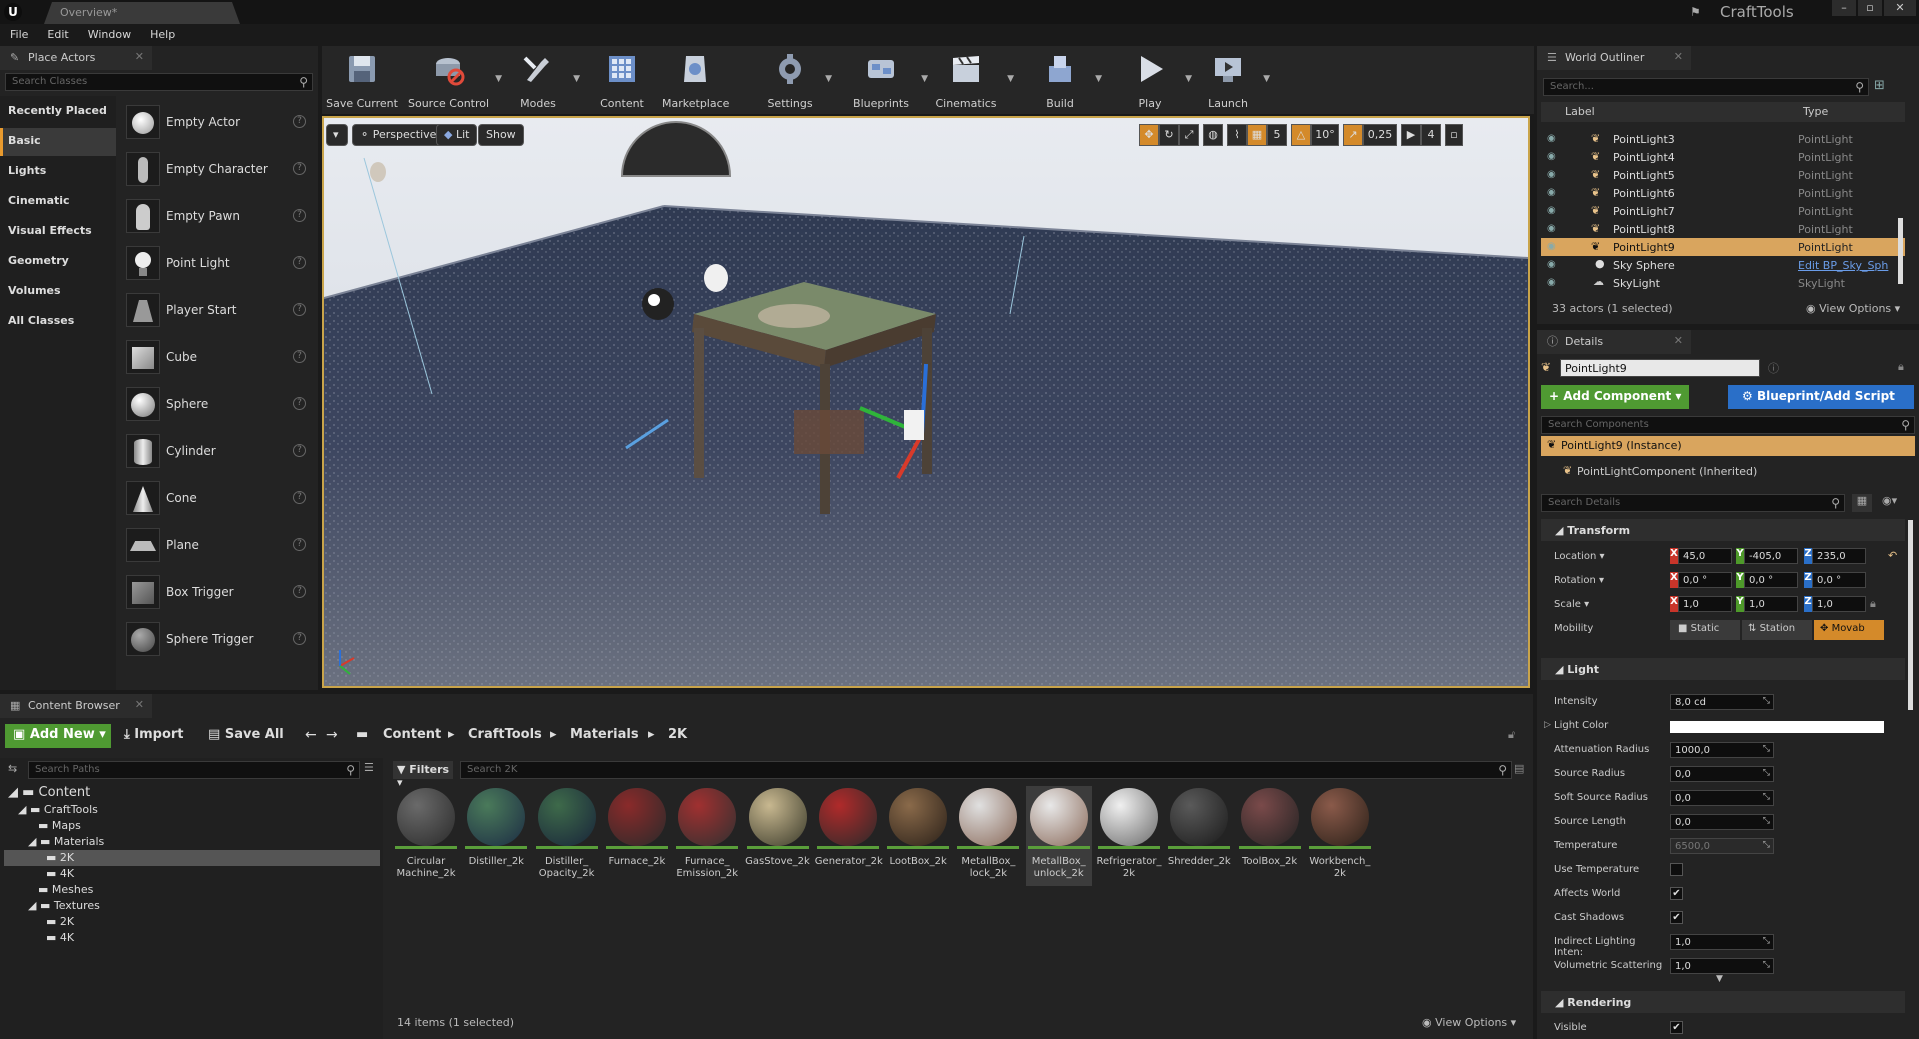 This screenshot has height=1039, width=1919. Describe the element at coordinates (332, 735) in the screenshot. I see `forward-arrow-icon: →` at that location.